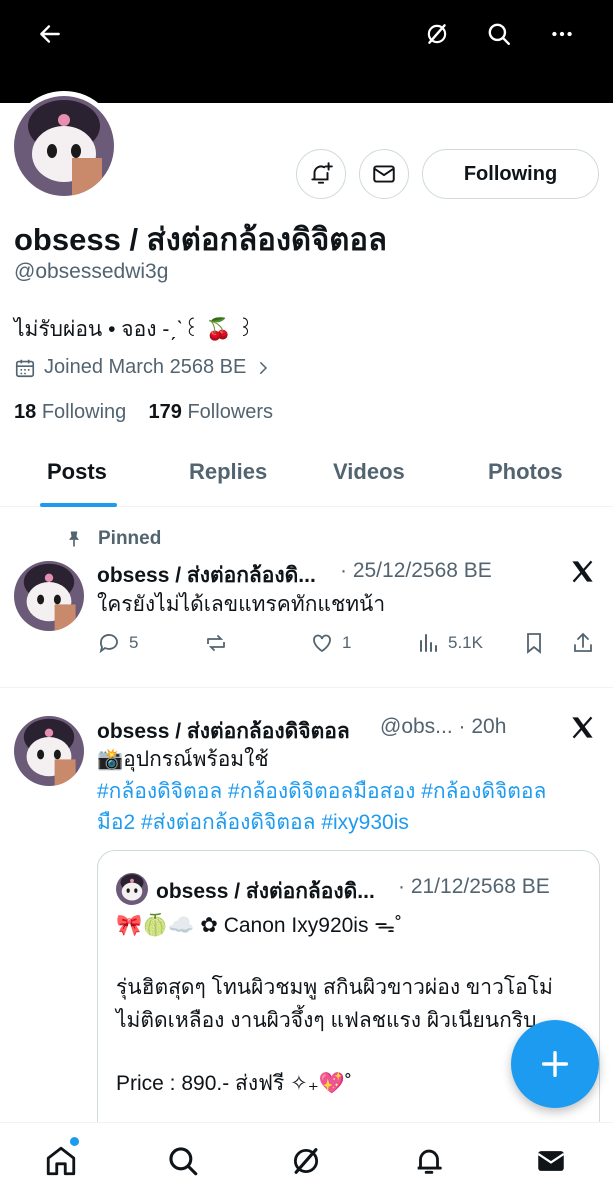  What do you see at coordinates (70, 412) in the screenshot?
I see `following-link: 18 Following` at bounding box center [70, 412].